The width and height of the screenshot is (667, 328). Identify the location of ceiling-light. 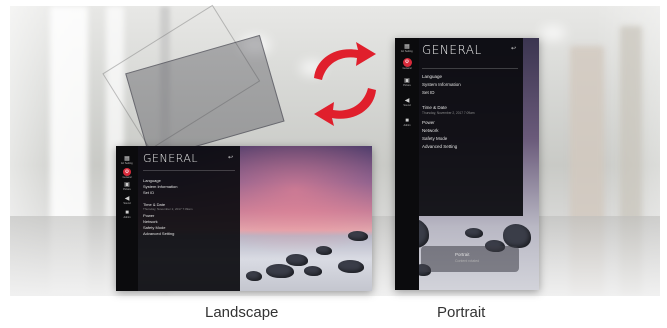
(553, 33).